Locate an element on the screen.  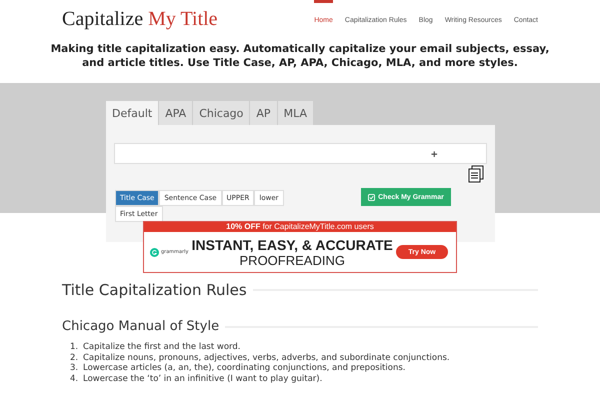
list-number: 4. is located at coordinates (74, 379).